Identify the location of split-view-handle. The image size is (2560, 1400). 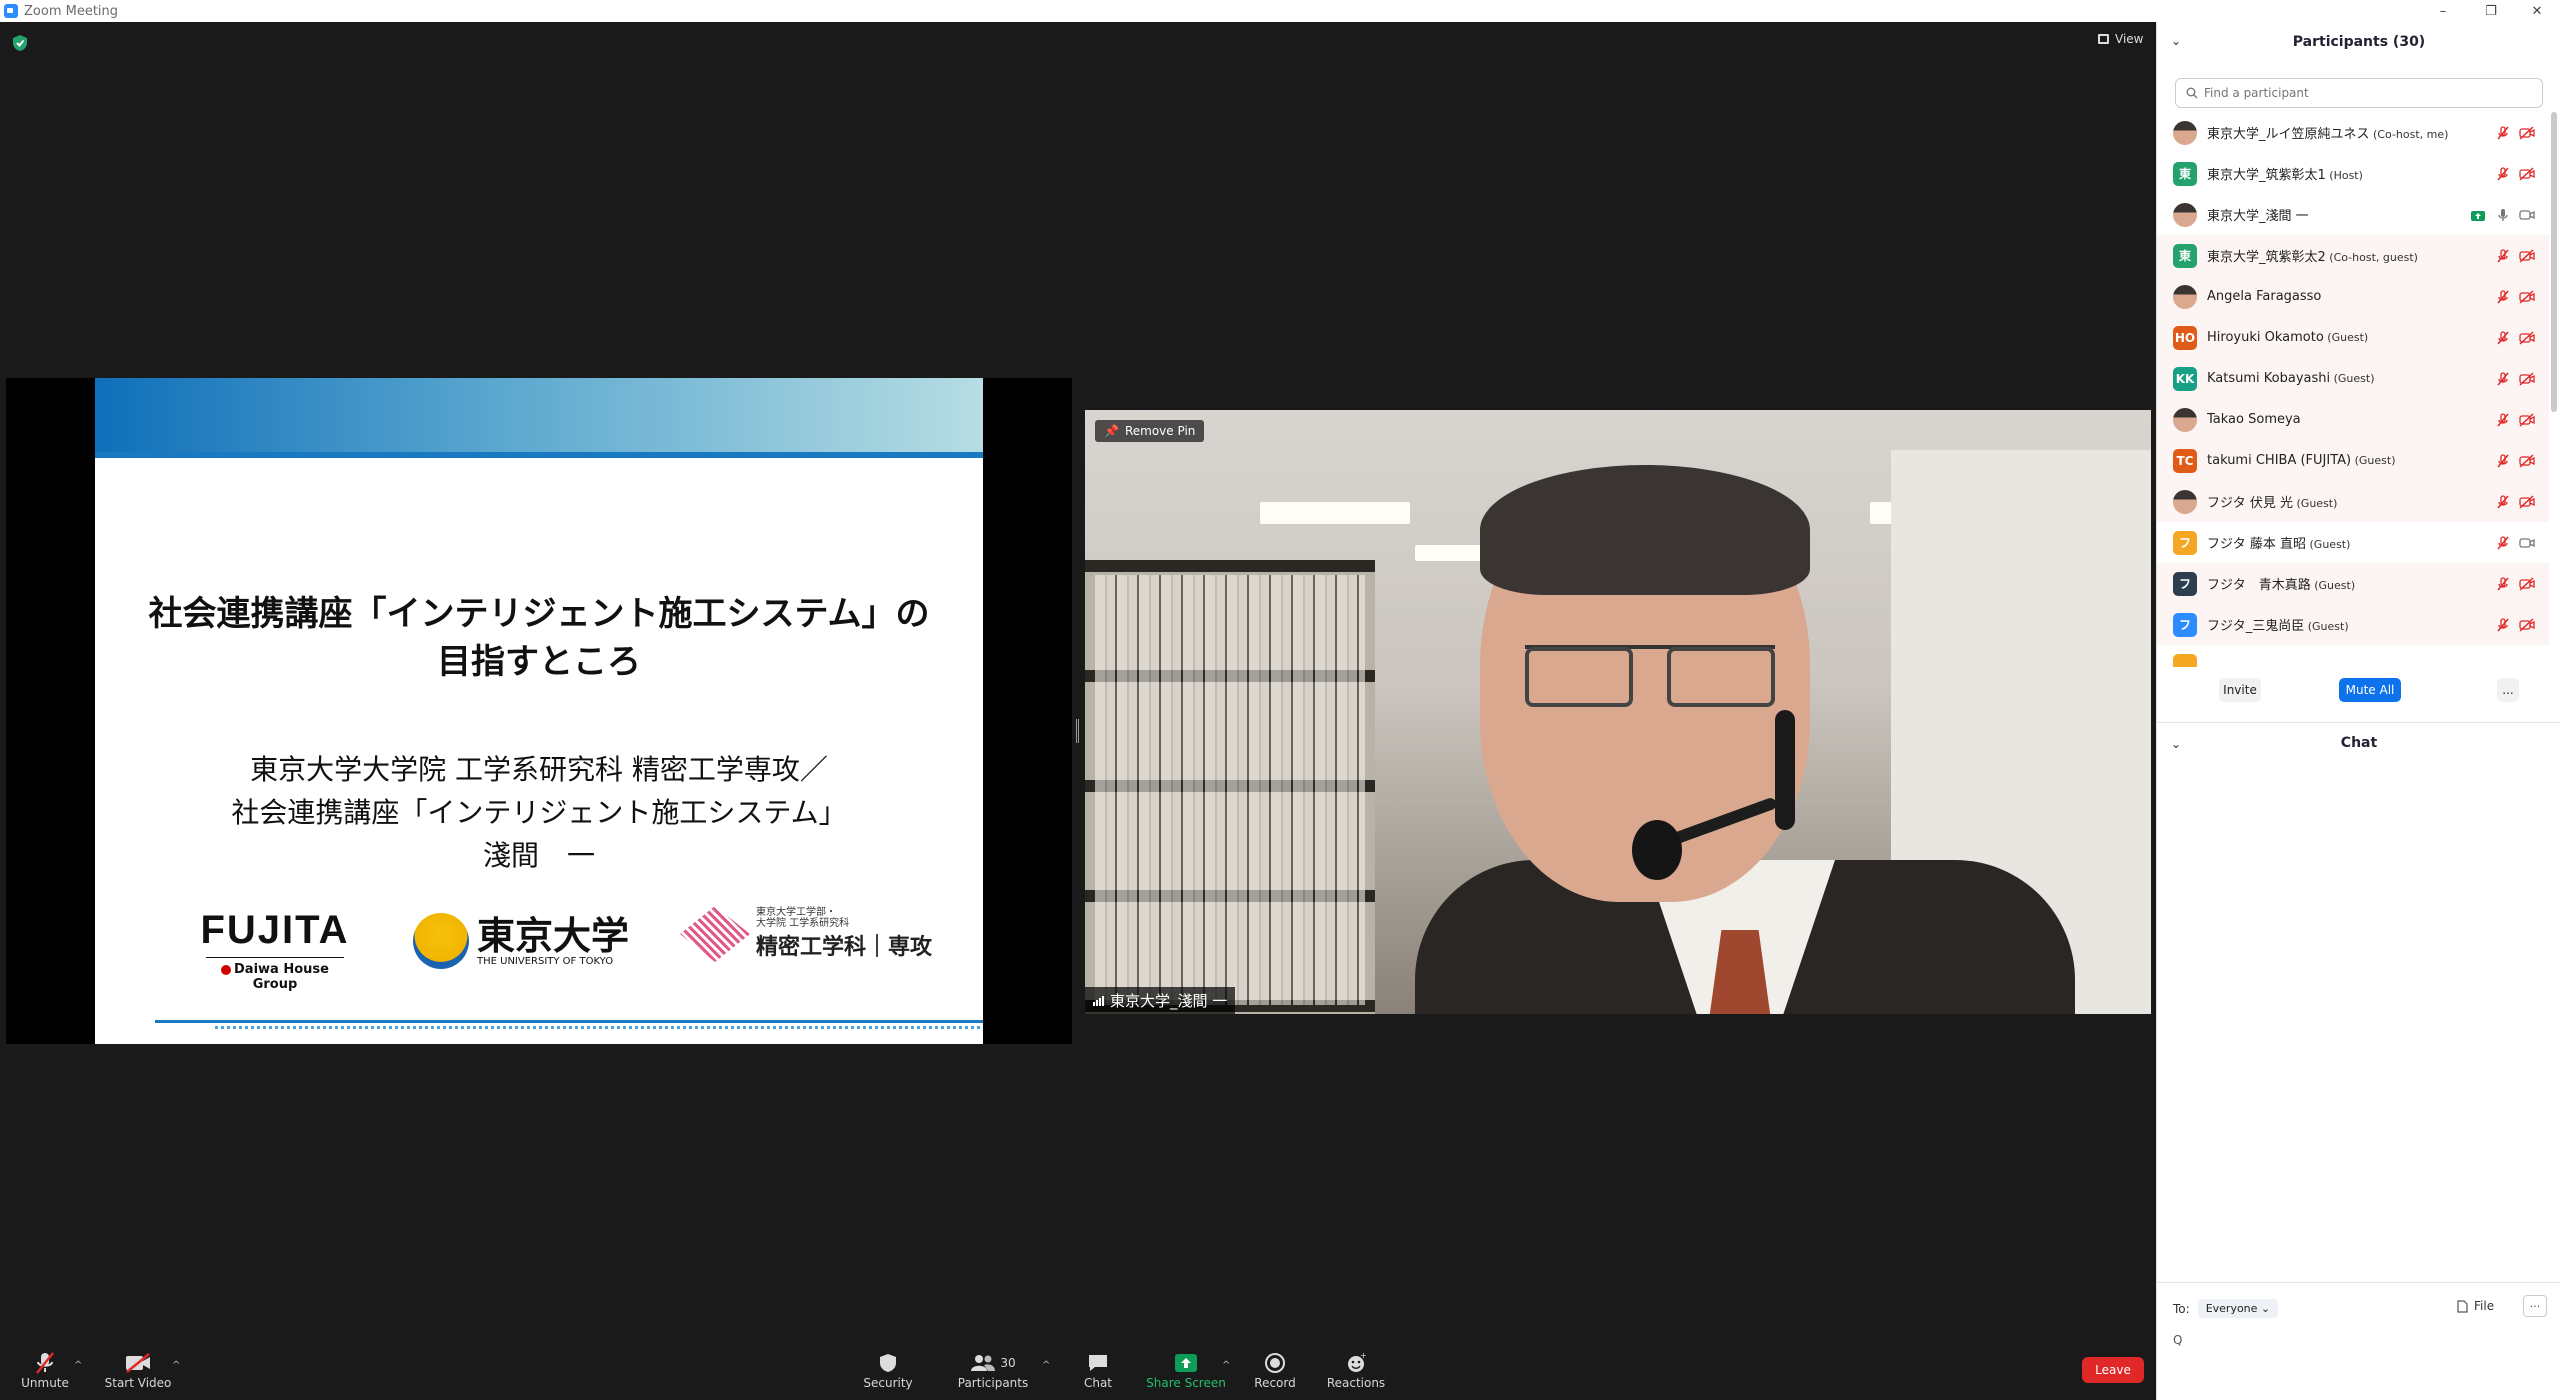
(1077, 731).